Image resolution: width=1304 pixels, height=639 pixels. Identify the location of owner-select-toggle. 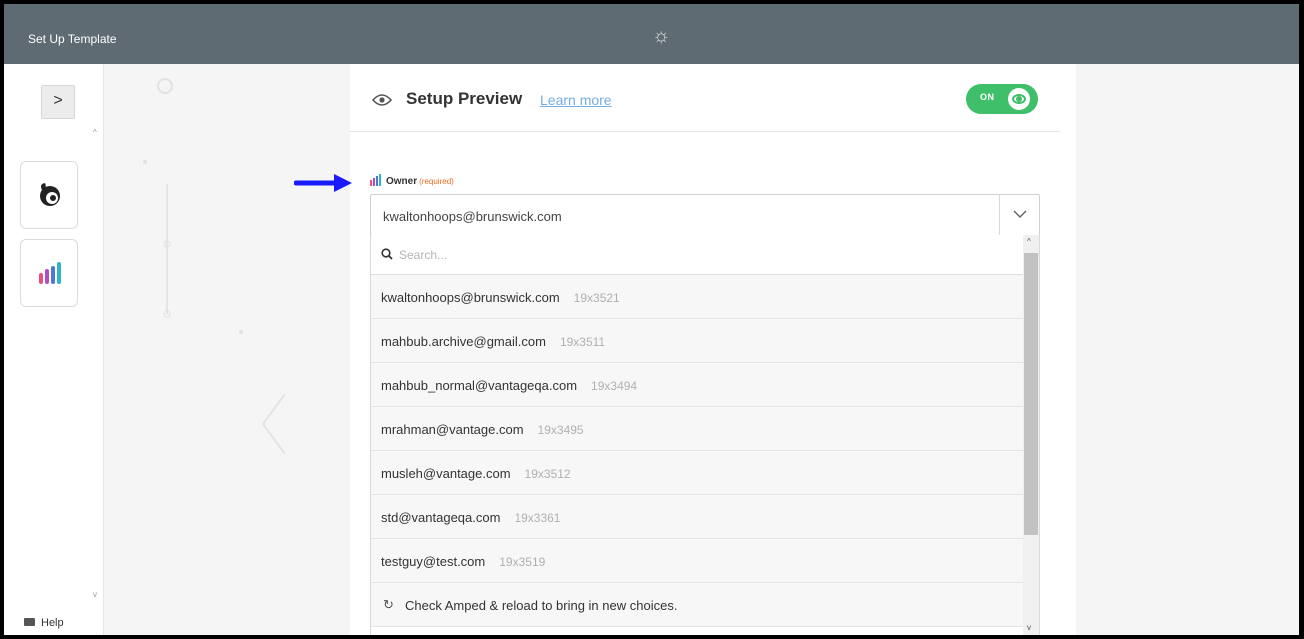
(1019, 215).